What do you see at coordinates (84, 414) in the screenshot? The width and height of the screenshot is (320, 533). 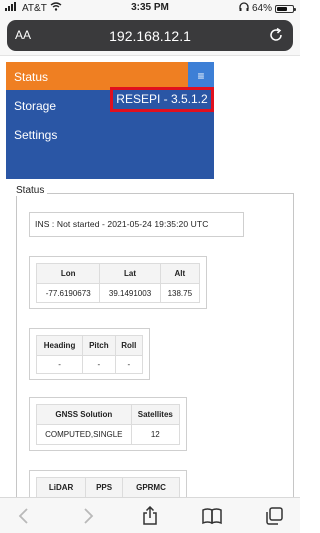 I see `col-header-gnss-solution: GNSS Solution` at bounding box center [84, 414].